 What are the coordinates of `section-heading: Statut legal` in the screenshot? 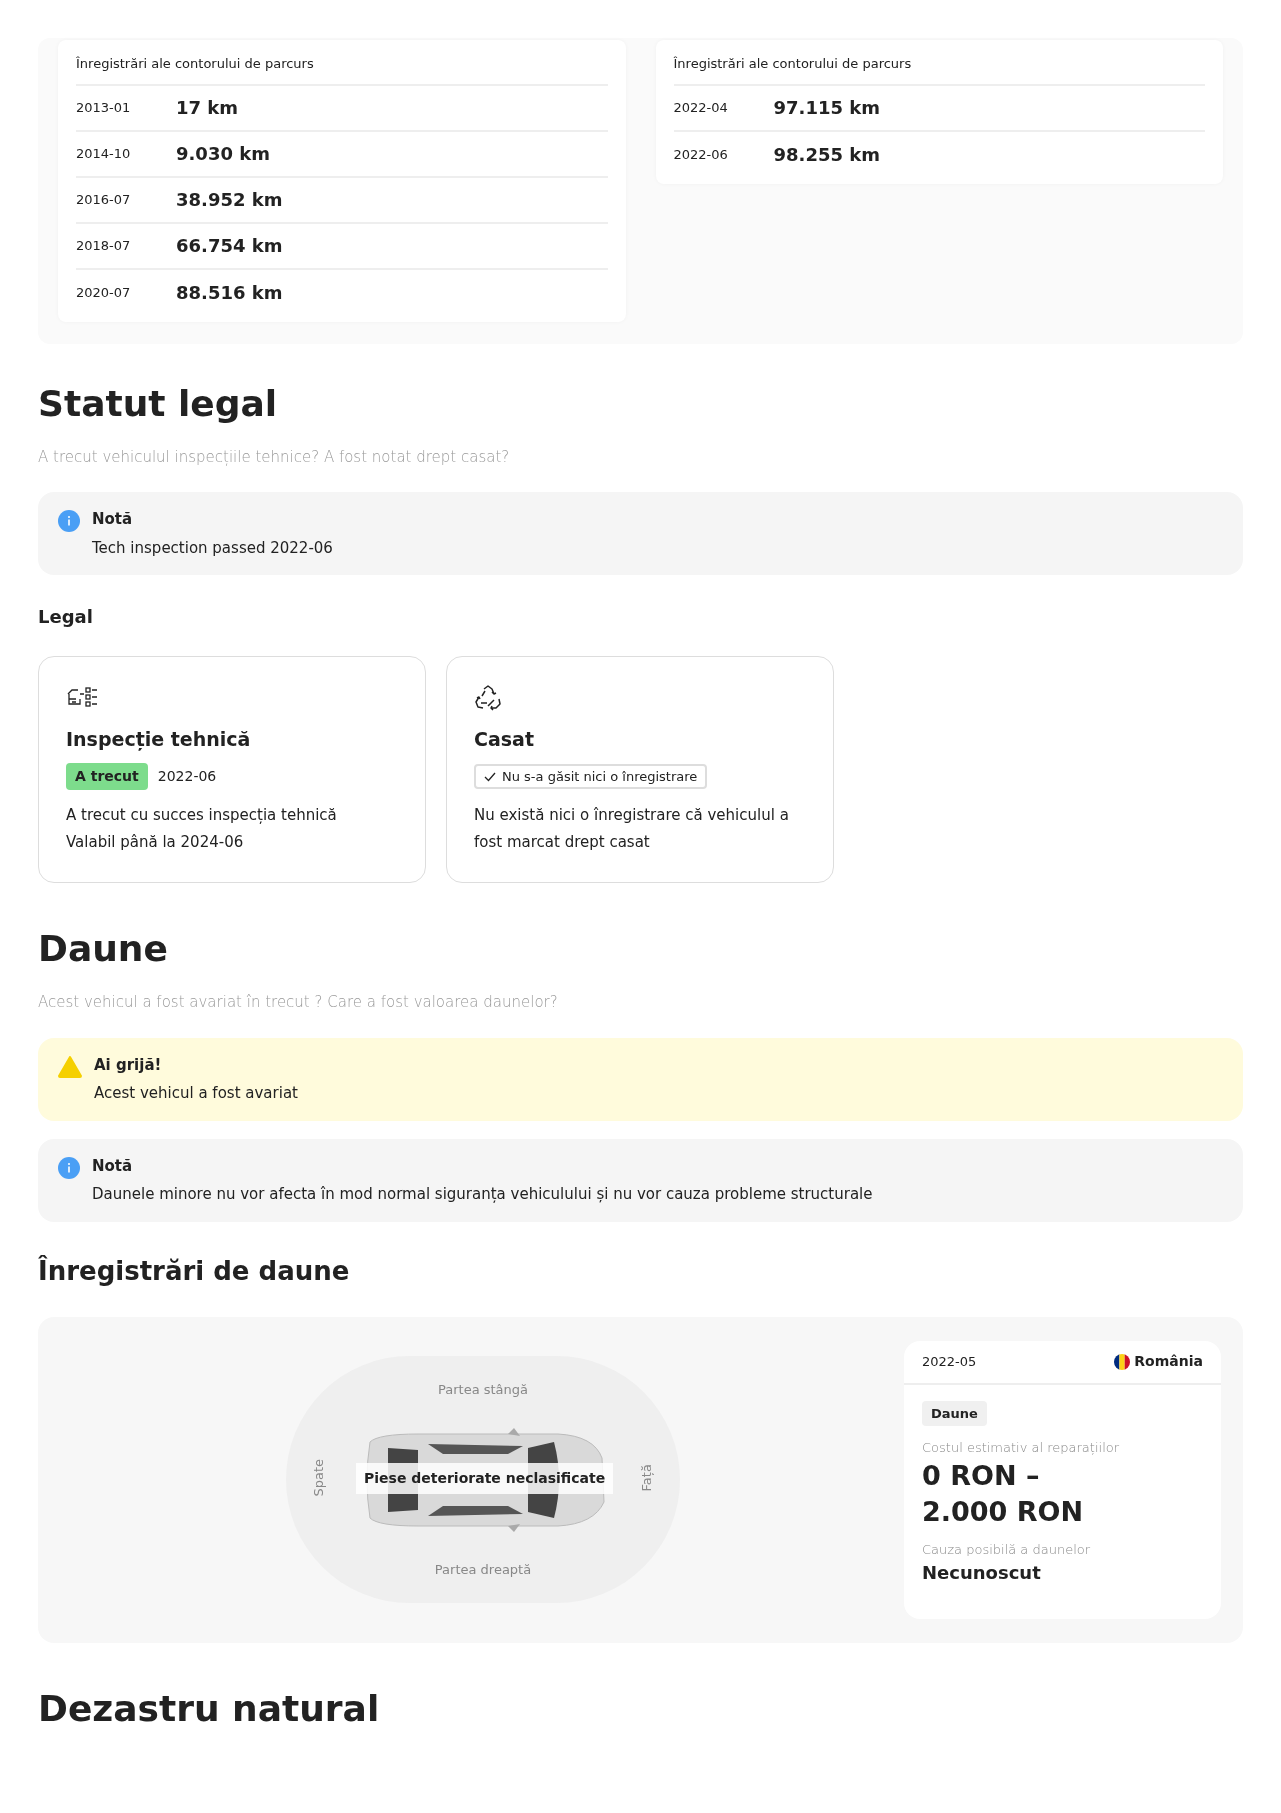 It's located at (158, 403).